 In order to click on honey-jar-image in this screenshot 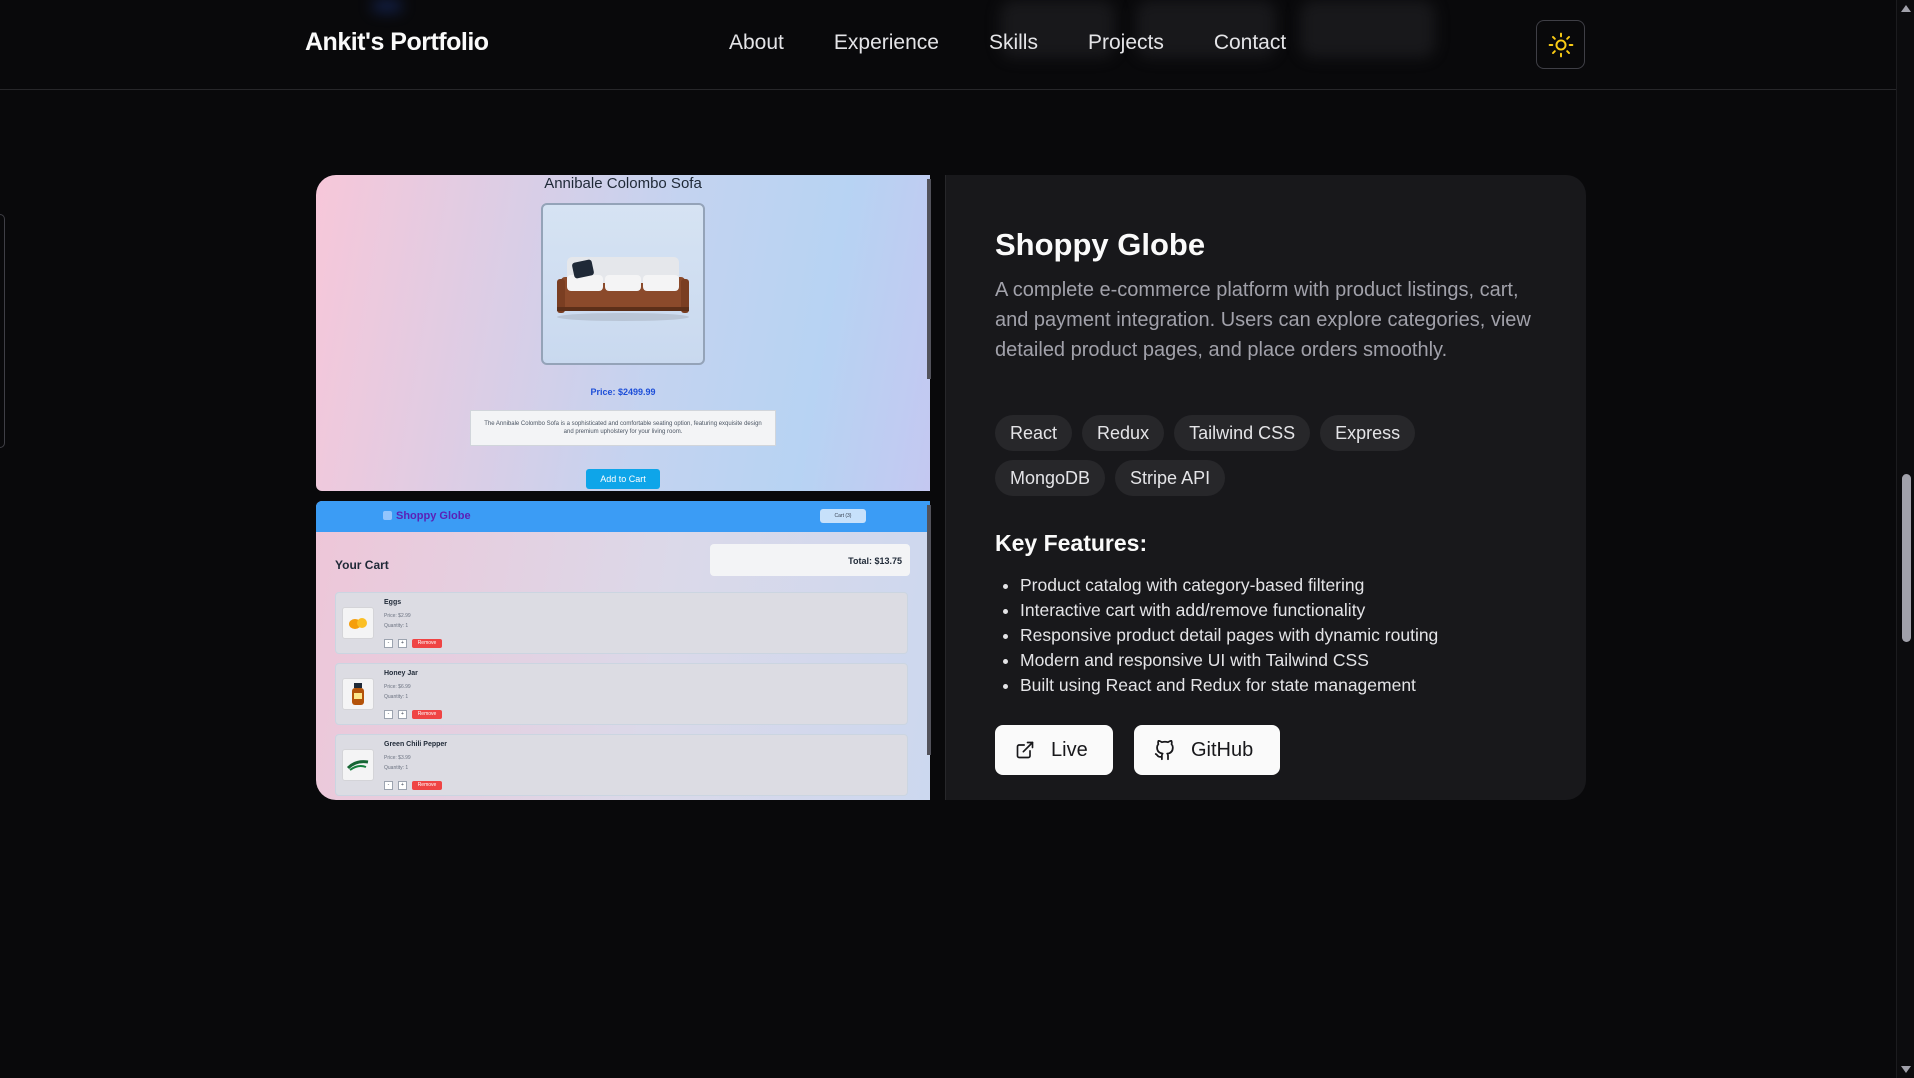, I will do `click(358, 694)`.